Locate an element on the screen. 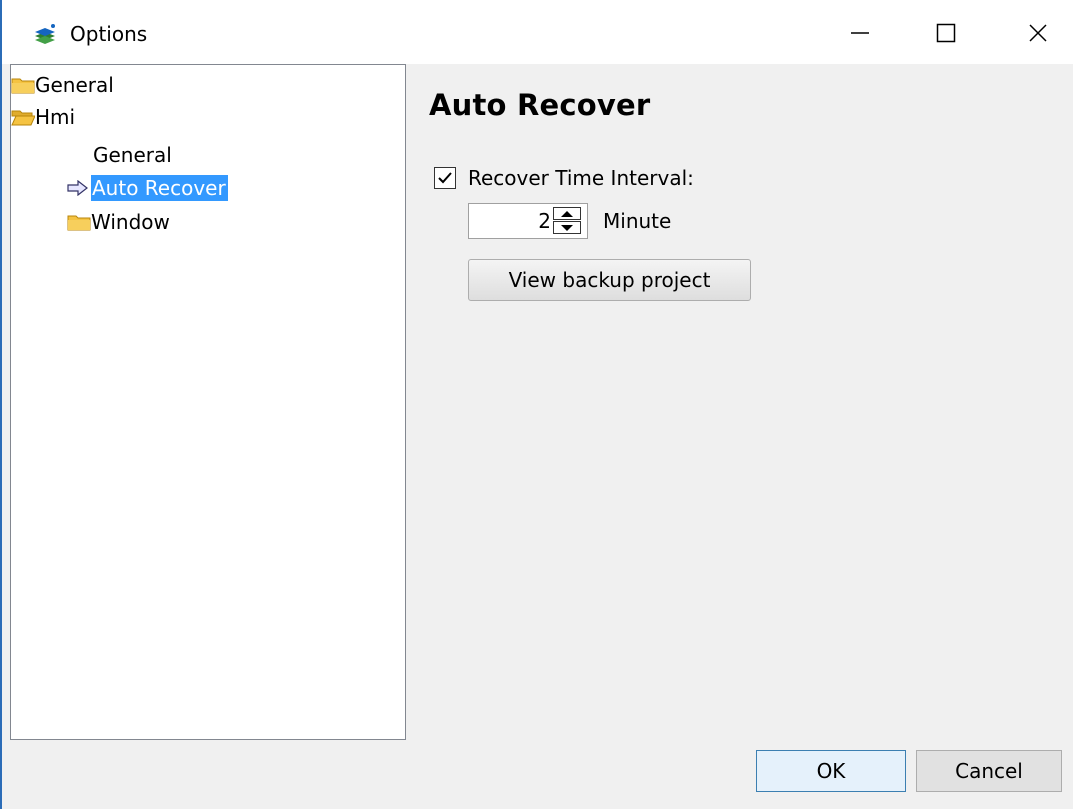 The image size is (1073, 809). tree-item-label: Hmi is located at coordinates (55, 117).